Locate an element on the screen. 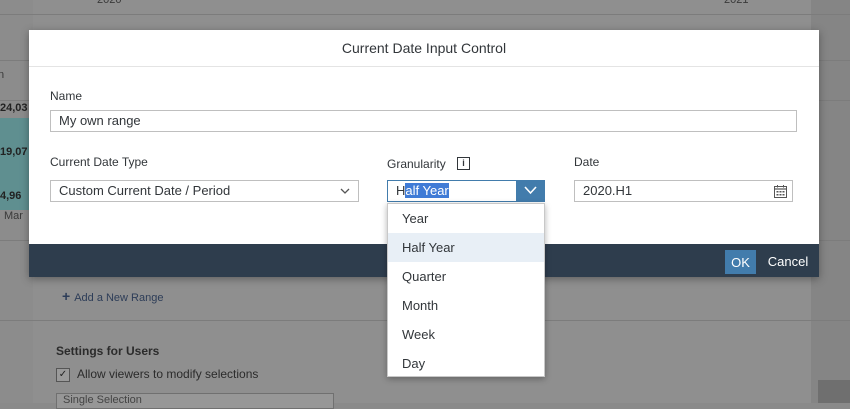 This screenshot has height=409, width=850. current-date-type-value: Custom Current Date / Period is located at coordinates (145, 190).